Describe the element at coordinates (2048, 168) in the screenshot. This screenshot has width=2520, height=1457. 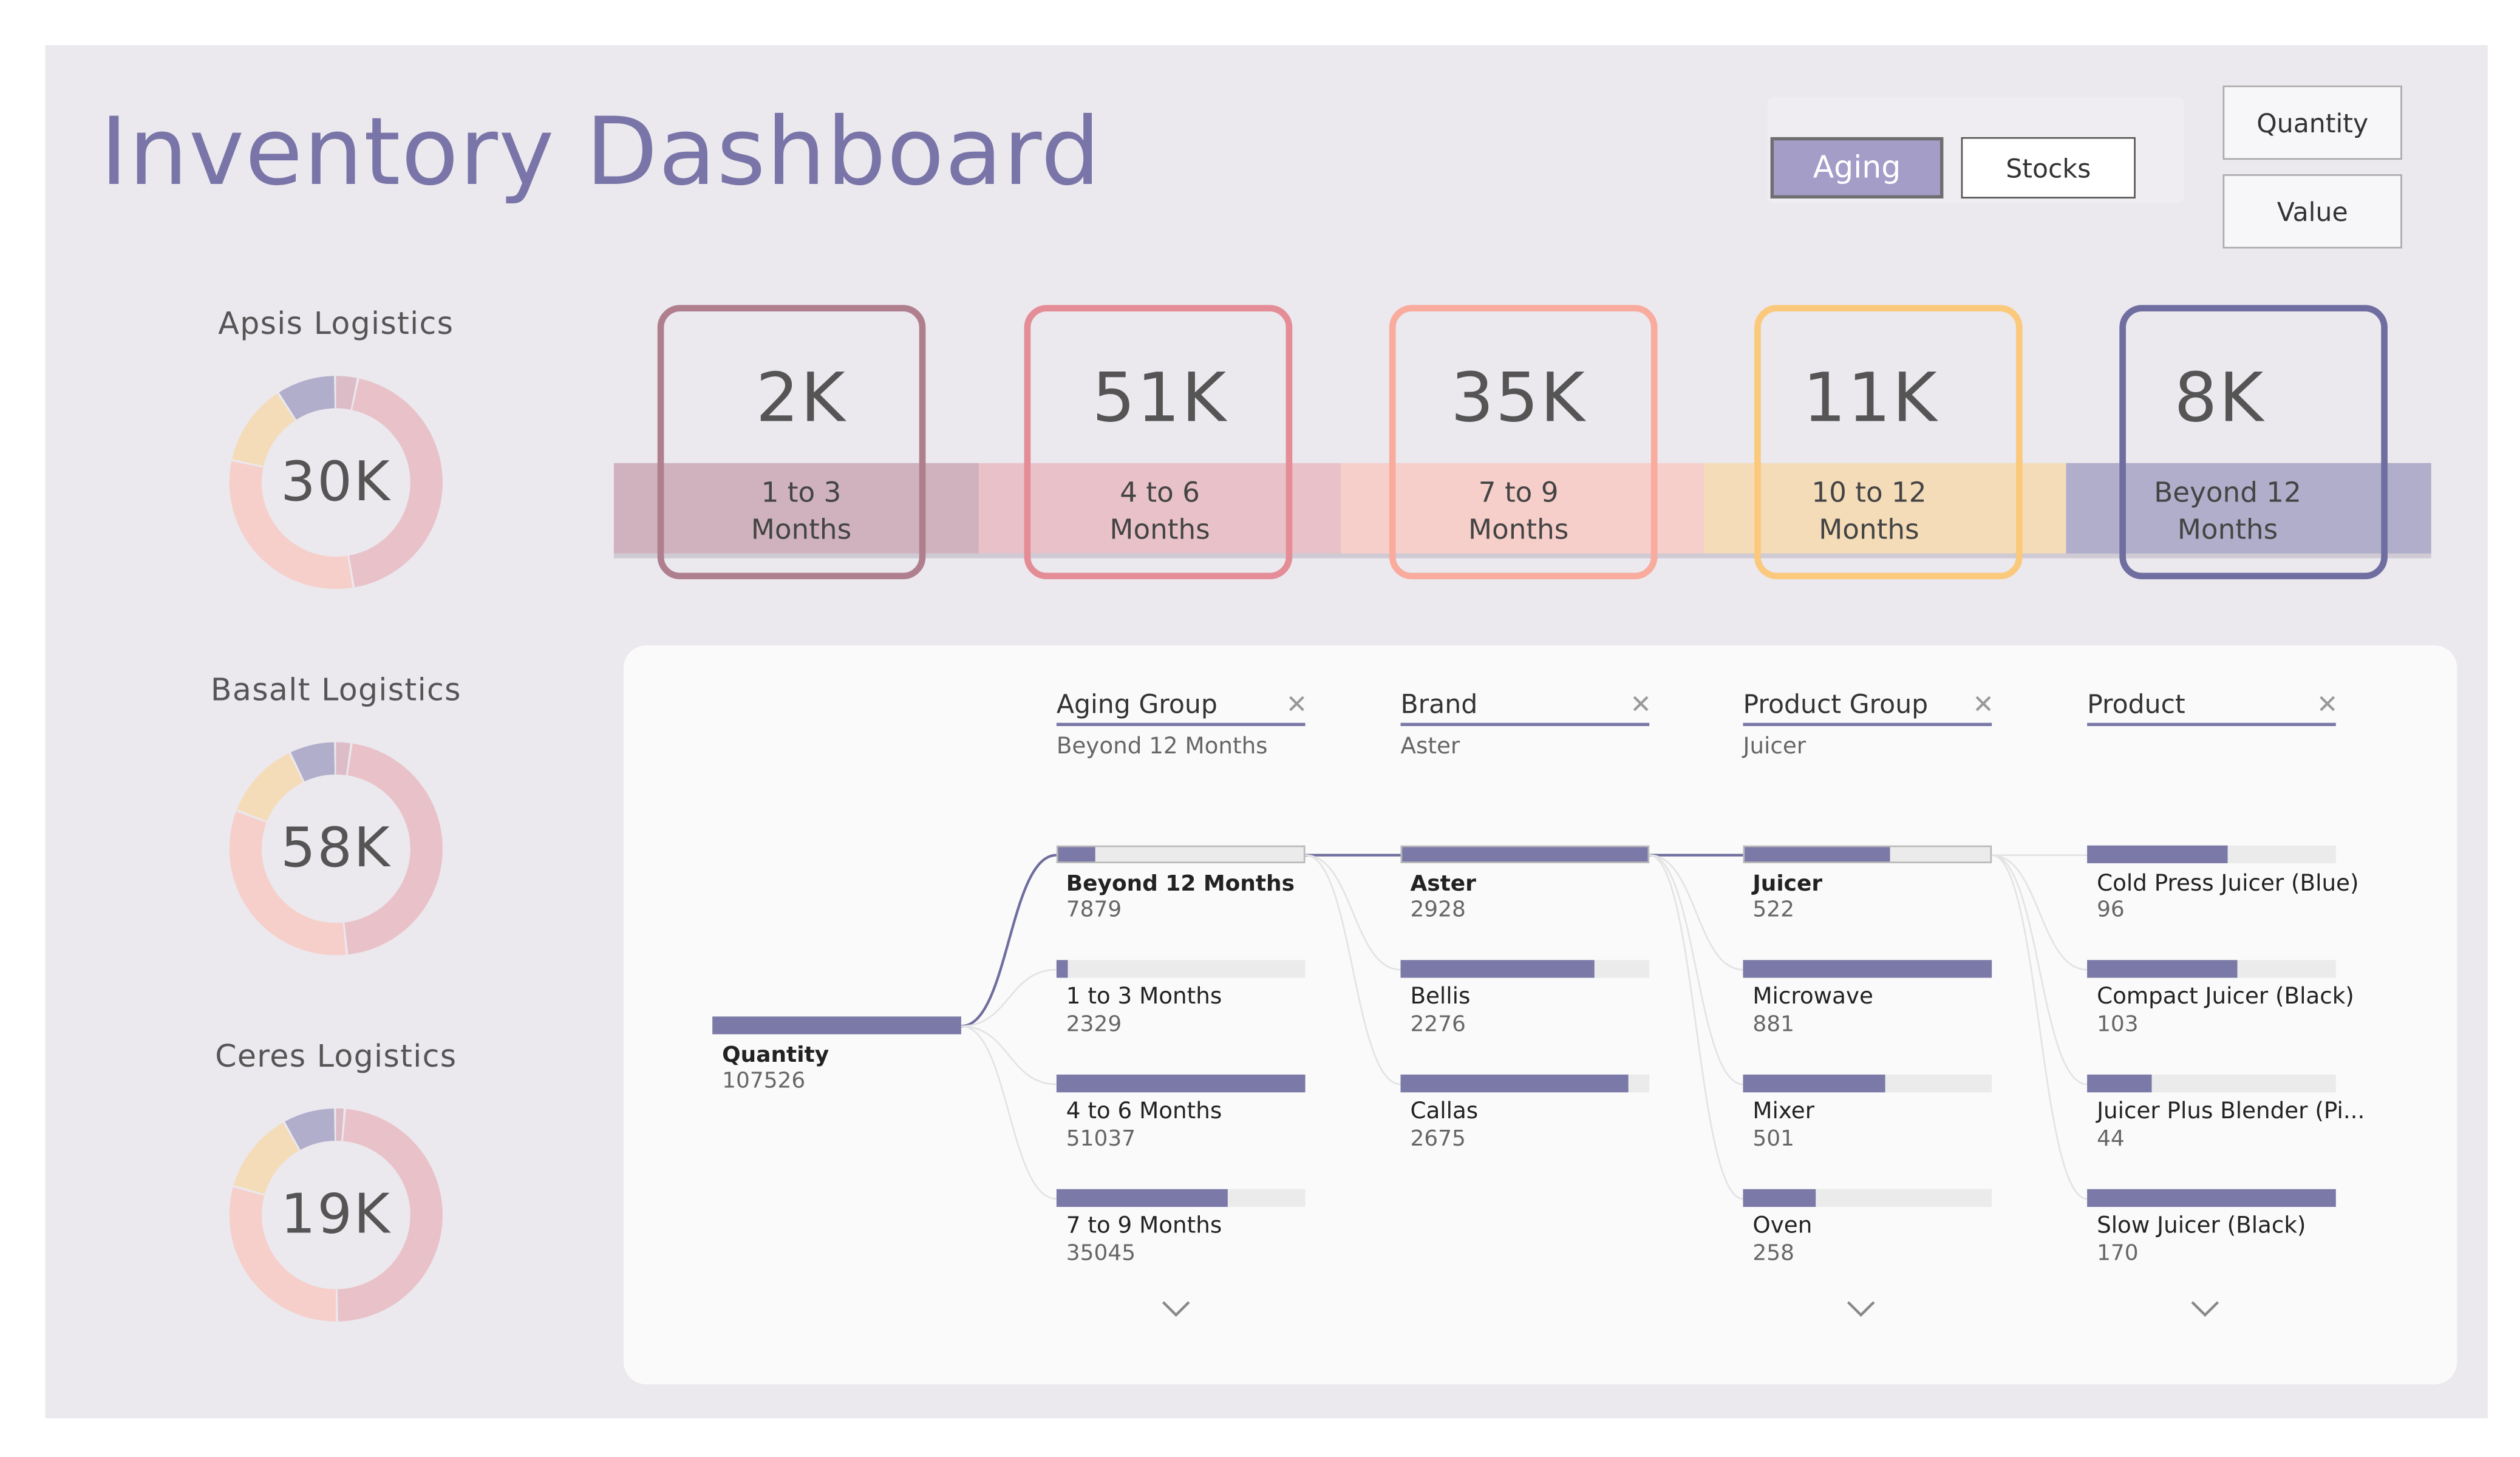
I see `stocks-button: Stocks` at that location.